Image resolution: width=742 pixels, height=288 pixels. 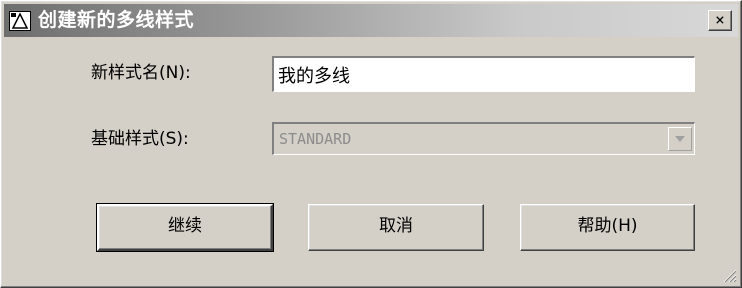 What do you see at coordinates (20, 21) in the screenshot?
I see `autocad-app-icon` at bounding box center [20, 21].